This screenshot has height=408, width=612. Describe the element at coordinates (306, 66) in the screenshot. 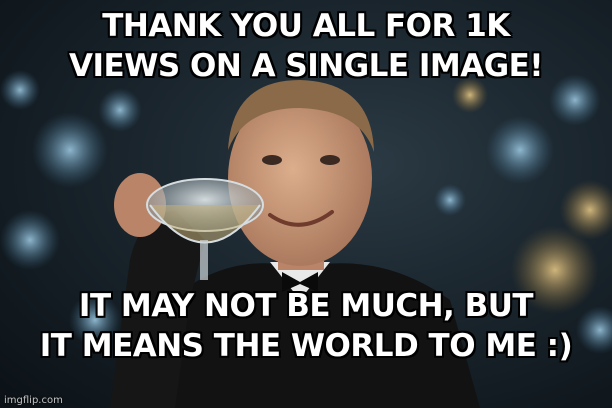

I see `caption-top-line-2: VIEWS ON A SINGLE IMAGE!` at that location.